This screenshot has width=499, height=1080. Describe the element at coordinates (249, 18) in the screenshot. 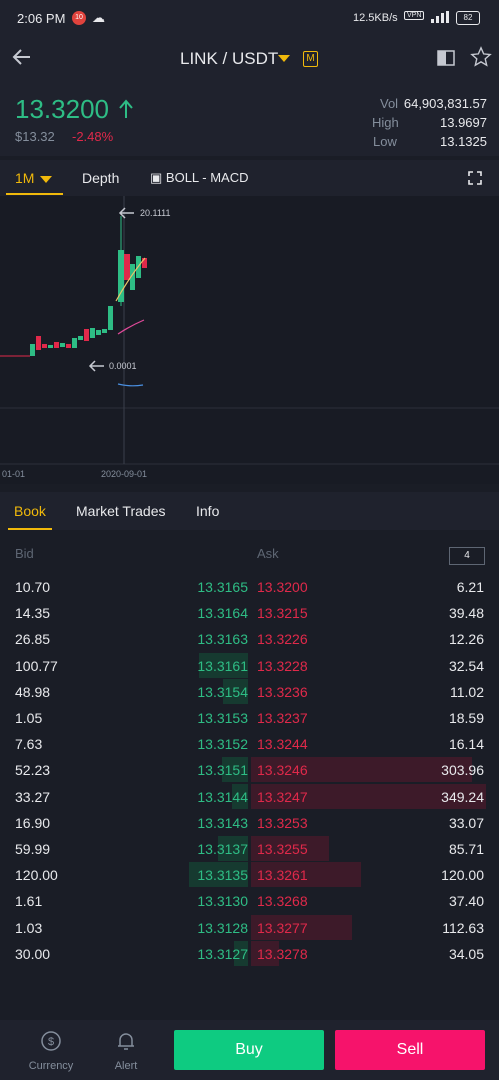

I see `status-bar: 2:06 PM 10 ☁ 12.5KB/s VPN 82` at that location.